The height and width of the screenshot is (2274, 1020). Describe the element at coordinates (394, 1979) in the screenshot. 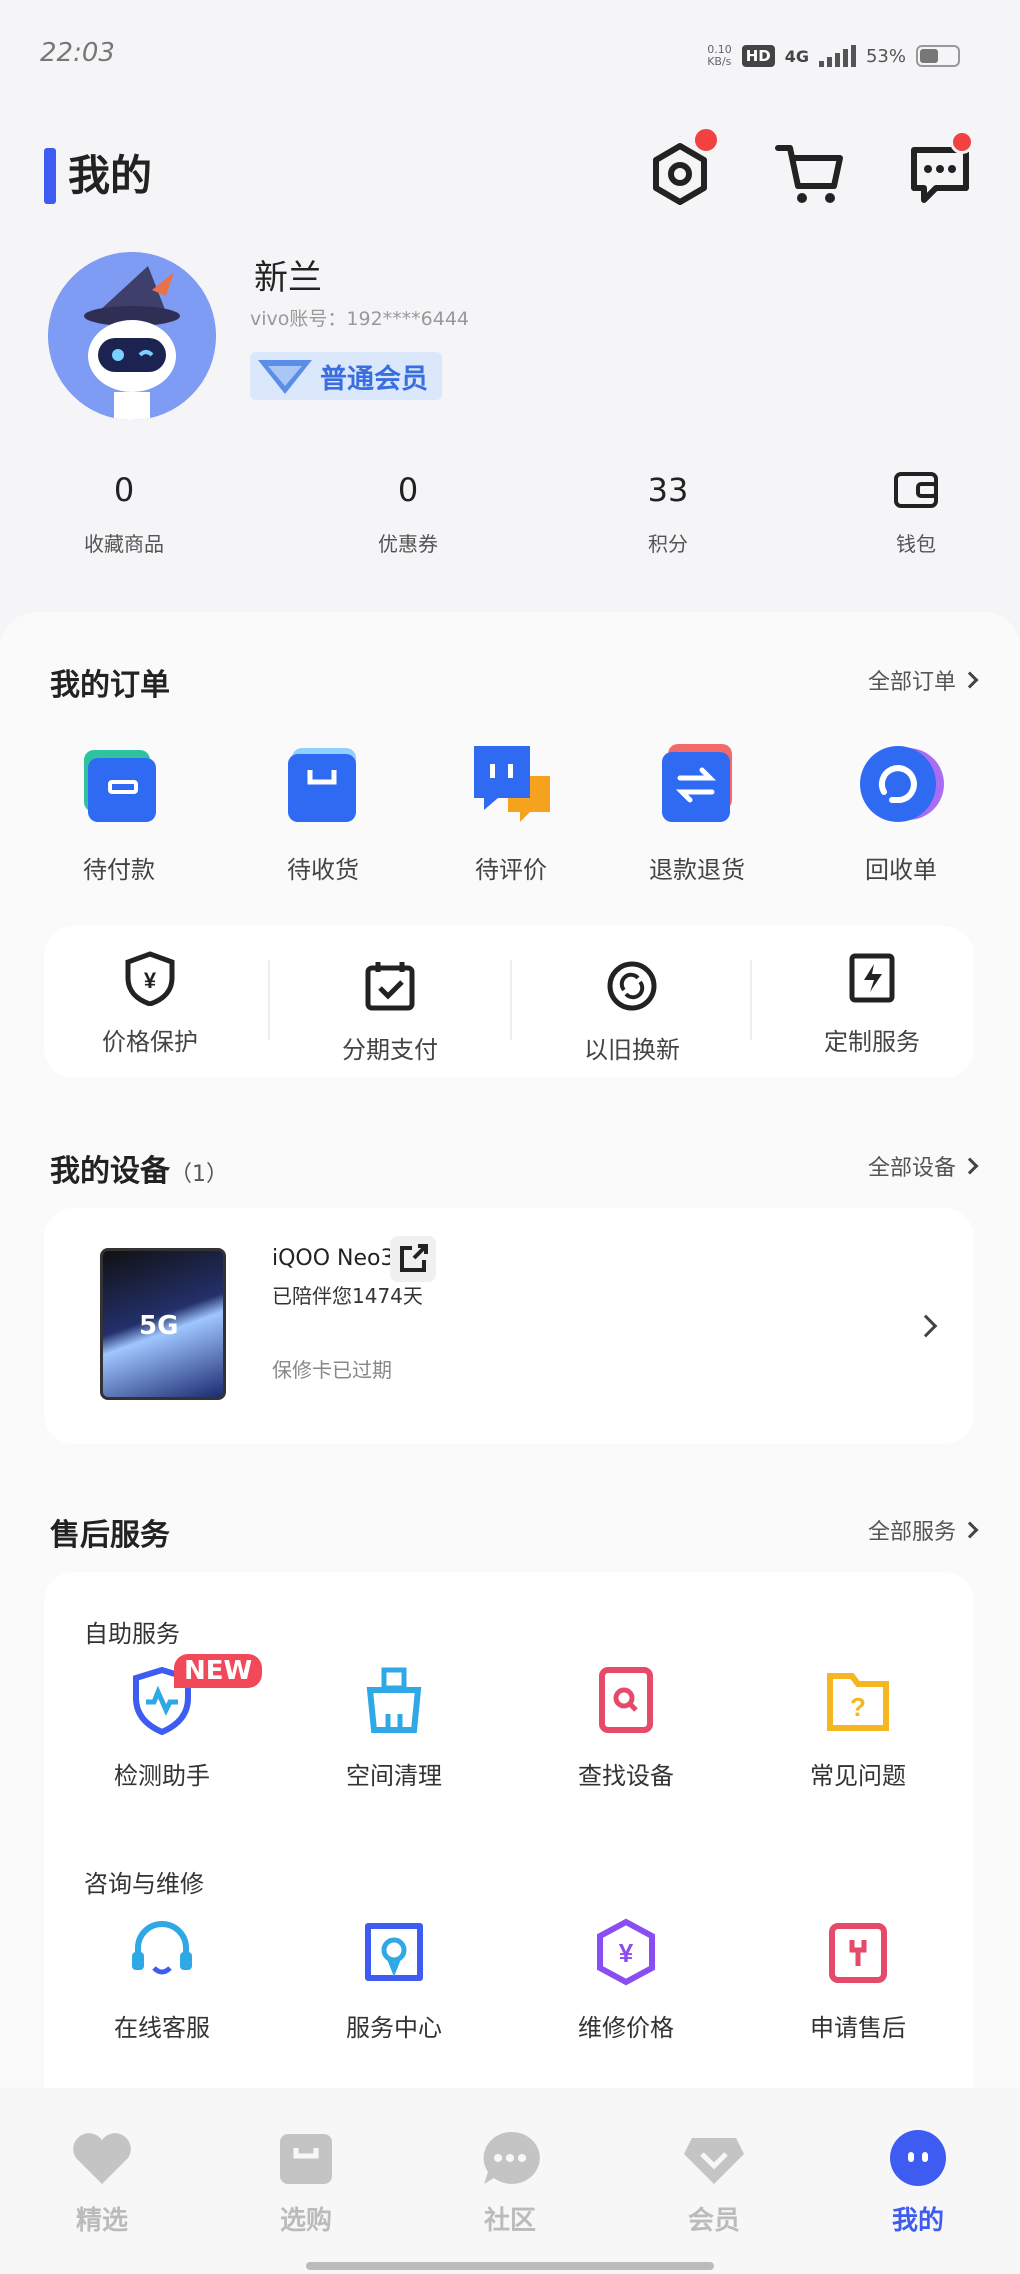

I see `service-center: 服务中心` at that location.